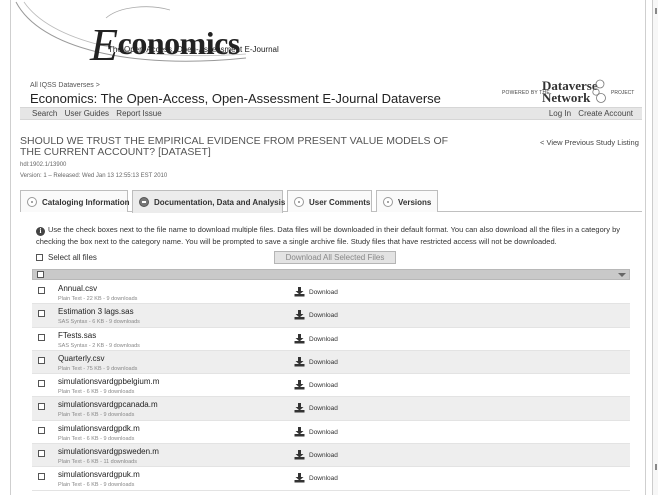 Image resolution: width=658 pixels, height=495 pixels. What do you see at coordinates (98, 368) in the screenshot?
I see `file-meta: Plain Text - 75 KB - 9 downloads` at bounding box center [98, 368].